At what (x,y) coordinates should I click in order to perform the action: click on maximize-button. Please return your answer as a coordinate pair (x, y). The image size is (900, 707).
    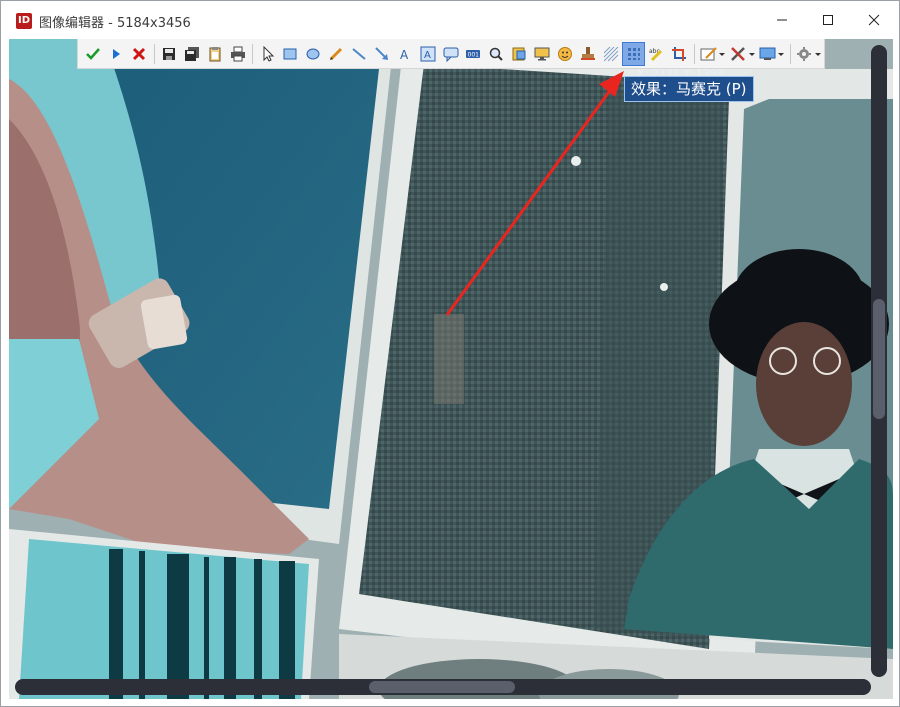
    Looking at the image, I should click on (828, 20).